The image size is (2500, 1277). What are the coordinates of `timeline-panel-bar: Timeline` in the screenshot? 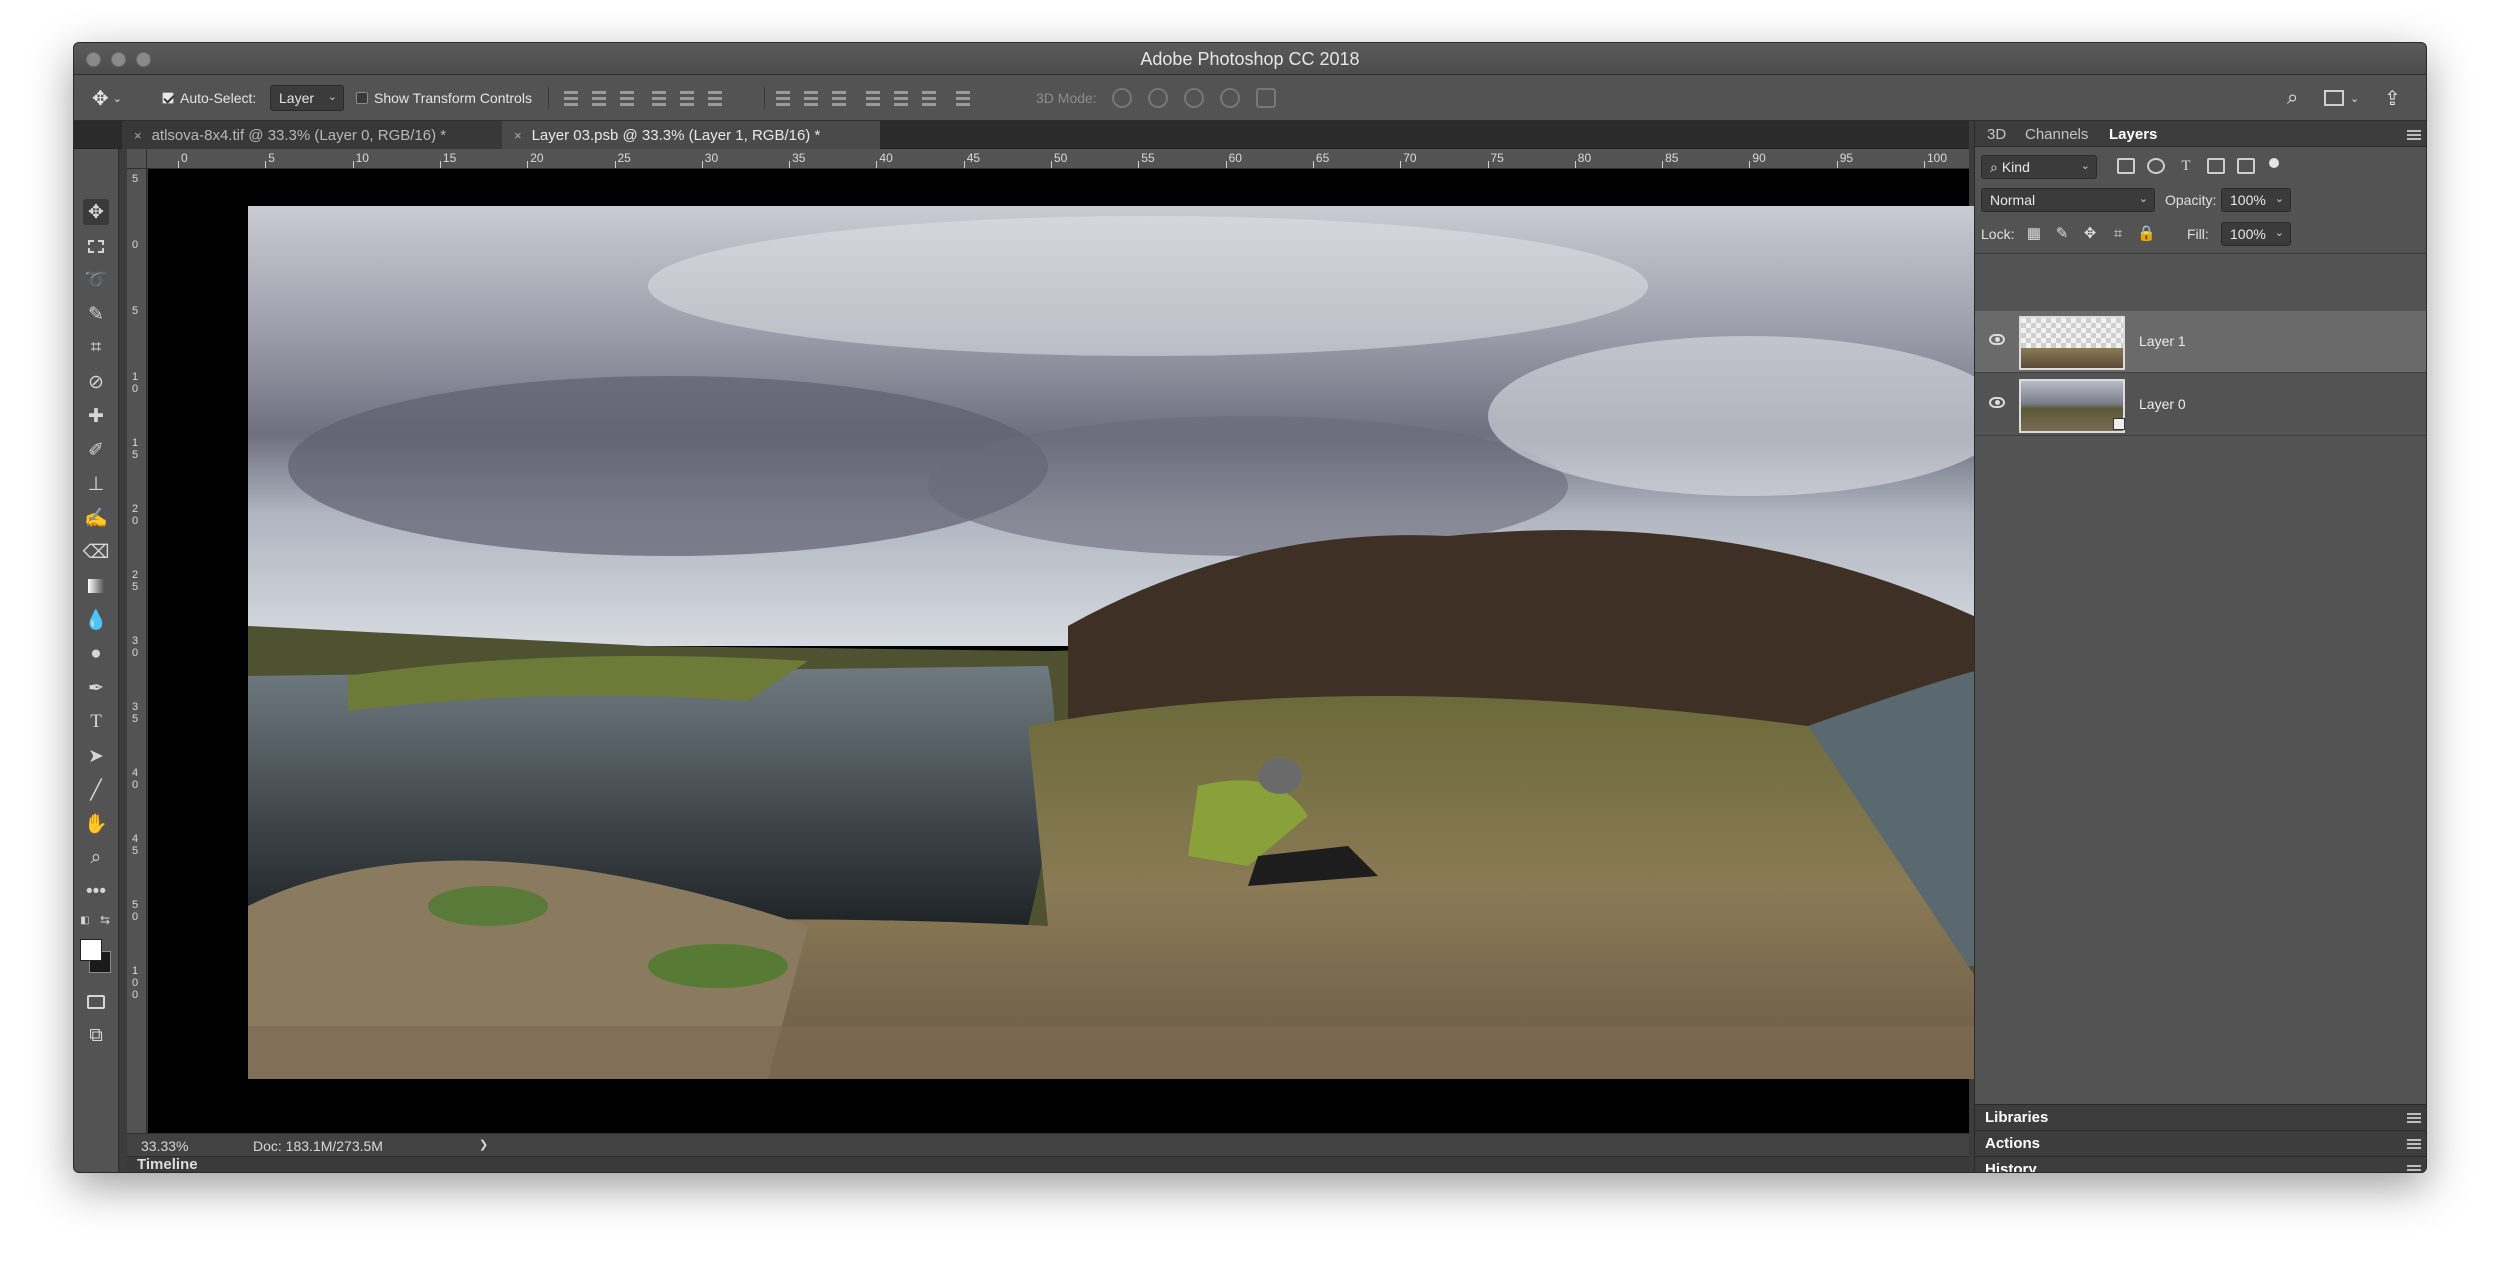 It's located at (1048, 1164).